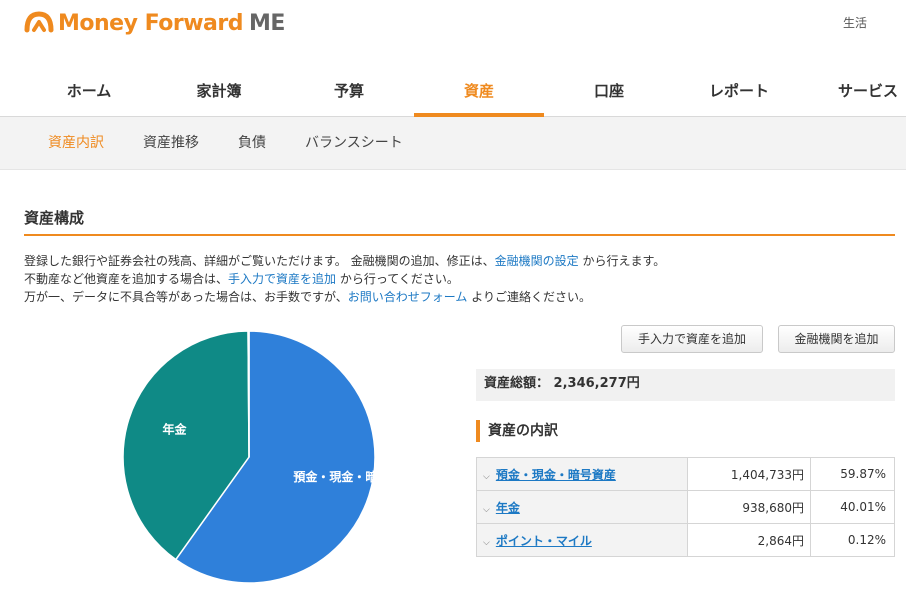 Image resolution: width=906 pixels, height=604 pixels. I want to click on percent-cell: 59.87%, so click(852, 474).